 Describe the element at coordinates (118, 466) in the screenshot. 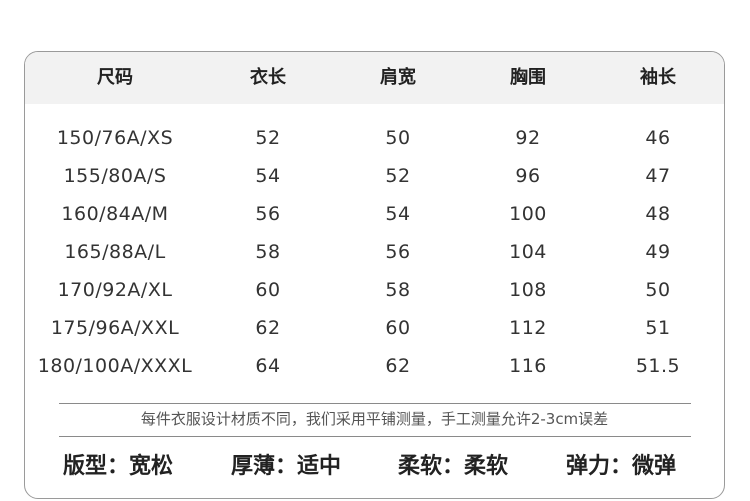

I see `attribute-fit: 版型：宽松` at that location.